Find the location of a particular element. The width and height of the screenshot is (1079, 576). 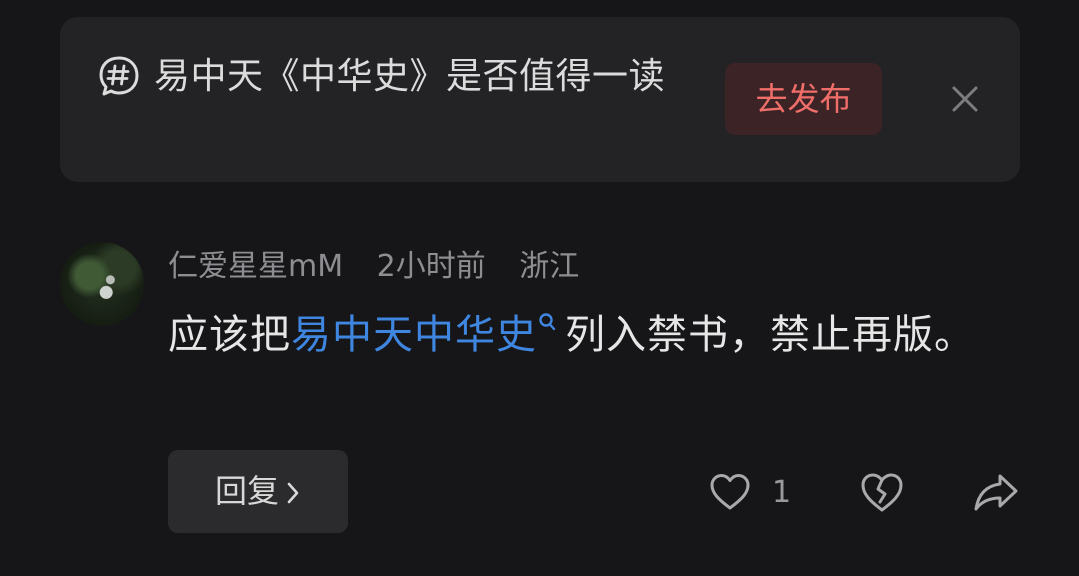

like-button: 1 is located at coordinates (749, 492).